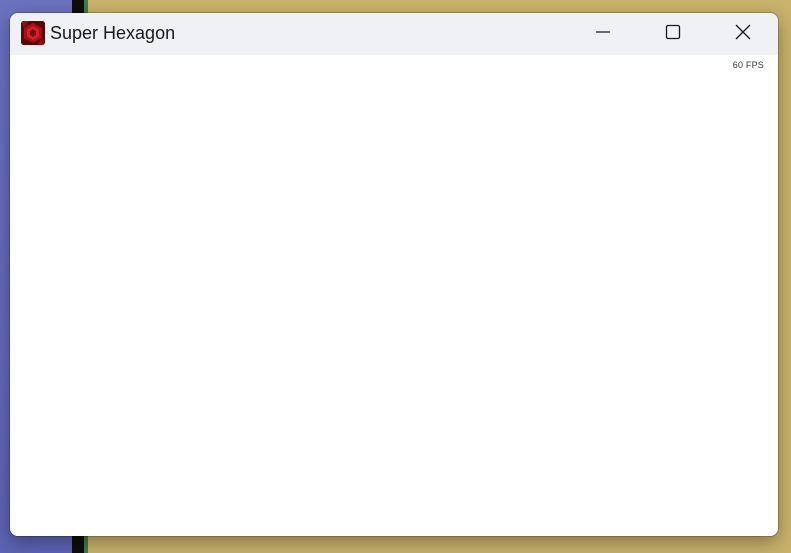  Describe the element at coordinates (394, 34) in the screenshot. I see `title-bar: Super Hexagon` at that location.